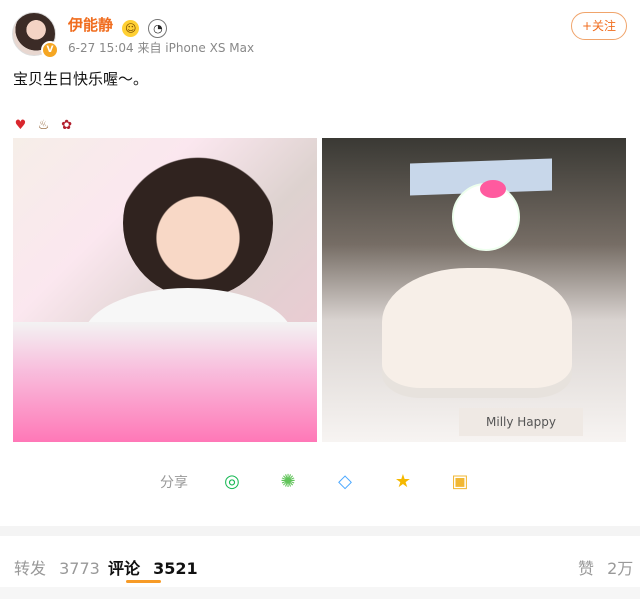 This screenshot has width=640, height=599. Describe the element at coordinates (288, 481) in the screenshot. I see `moments-icon: ✺` at that location.